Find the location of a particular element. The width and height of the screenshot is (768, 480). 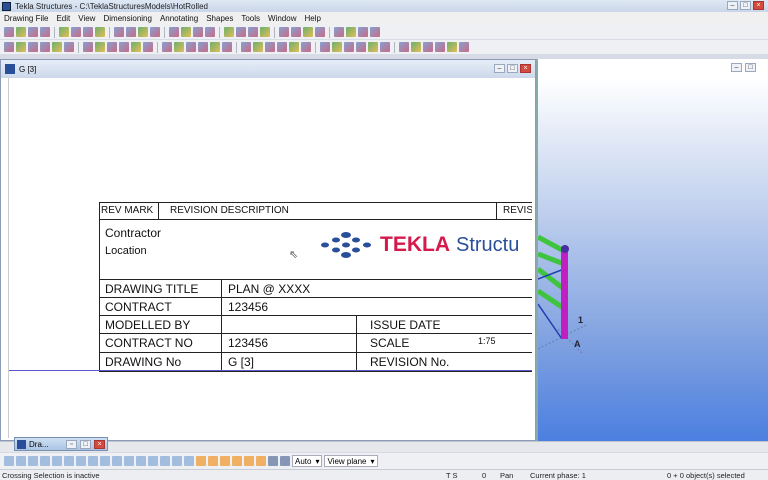

menu-edit: Edit is located at coordinates (63, 18).